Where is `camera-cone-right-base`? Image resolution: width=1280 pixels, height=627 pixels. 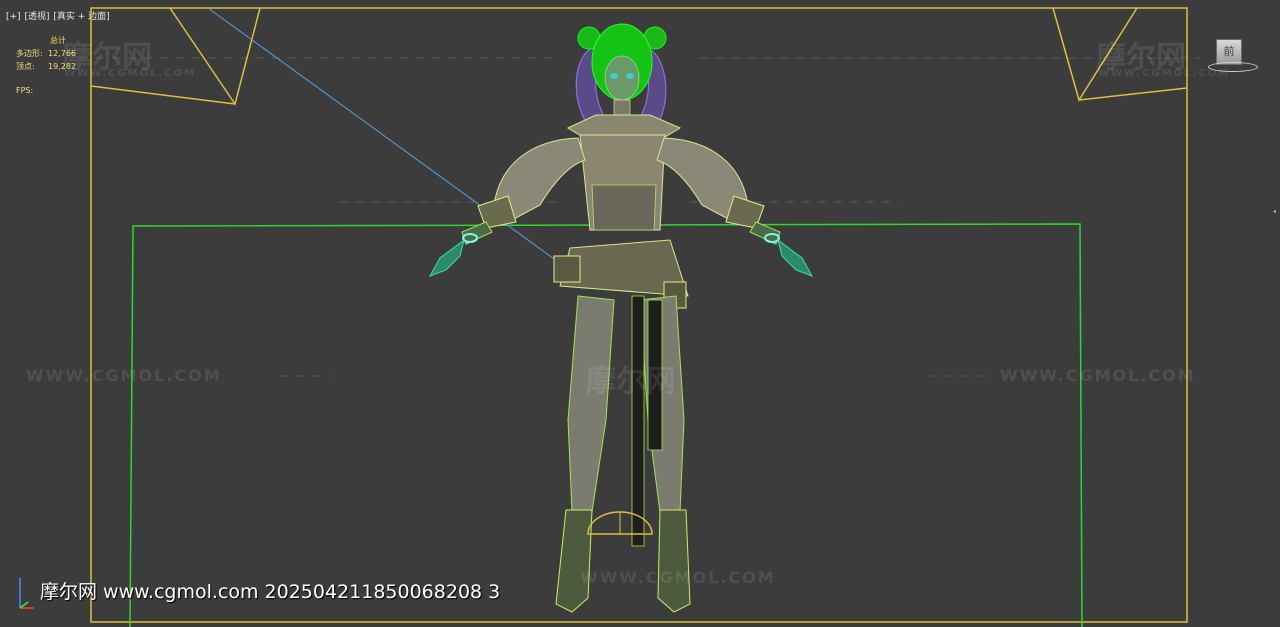
camera-cone-right-base is located at coordinates (1133, 94).